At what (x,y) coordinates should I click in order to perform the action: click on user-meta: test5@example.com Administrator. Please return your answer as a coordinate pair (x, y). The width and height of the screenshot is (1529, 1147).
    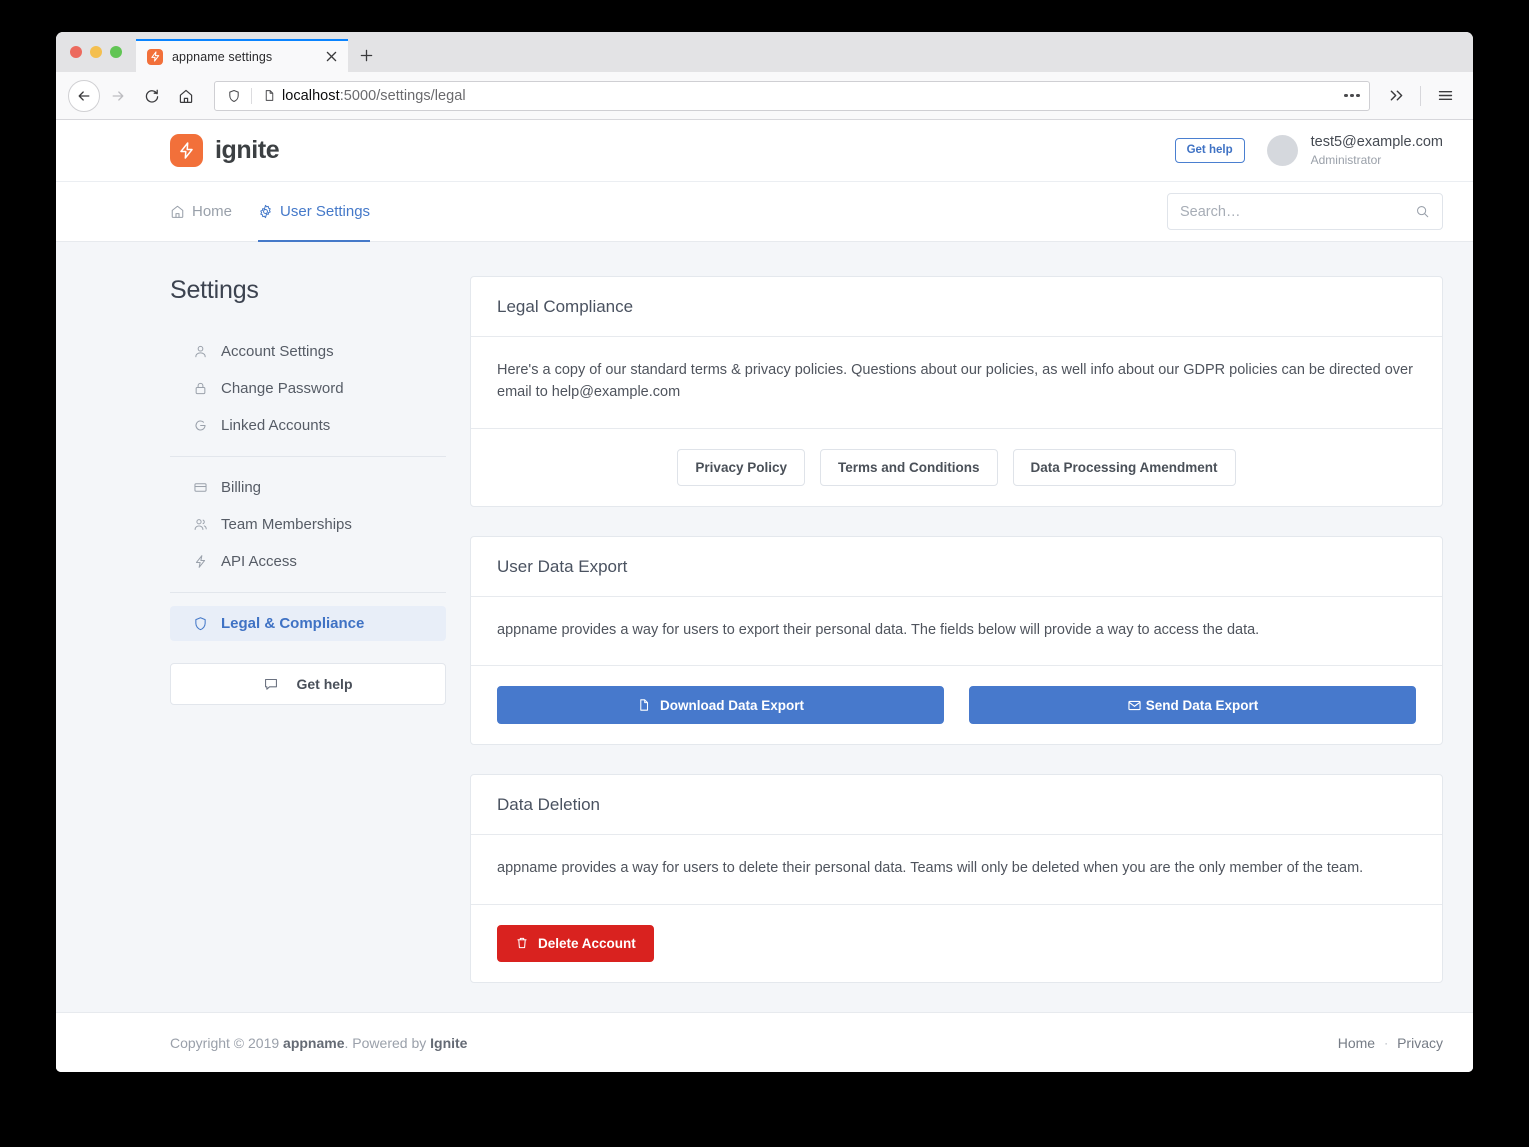
    Looking at the image, I should click on (1377, 150).